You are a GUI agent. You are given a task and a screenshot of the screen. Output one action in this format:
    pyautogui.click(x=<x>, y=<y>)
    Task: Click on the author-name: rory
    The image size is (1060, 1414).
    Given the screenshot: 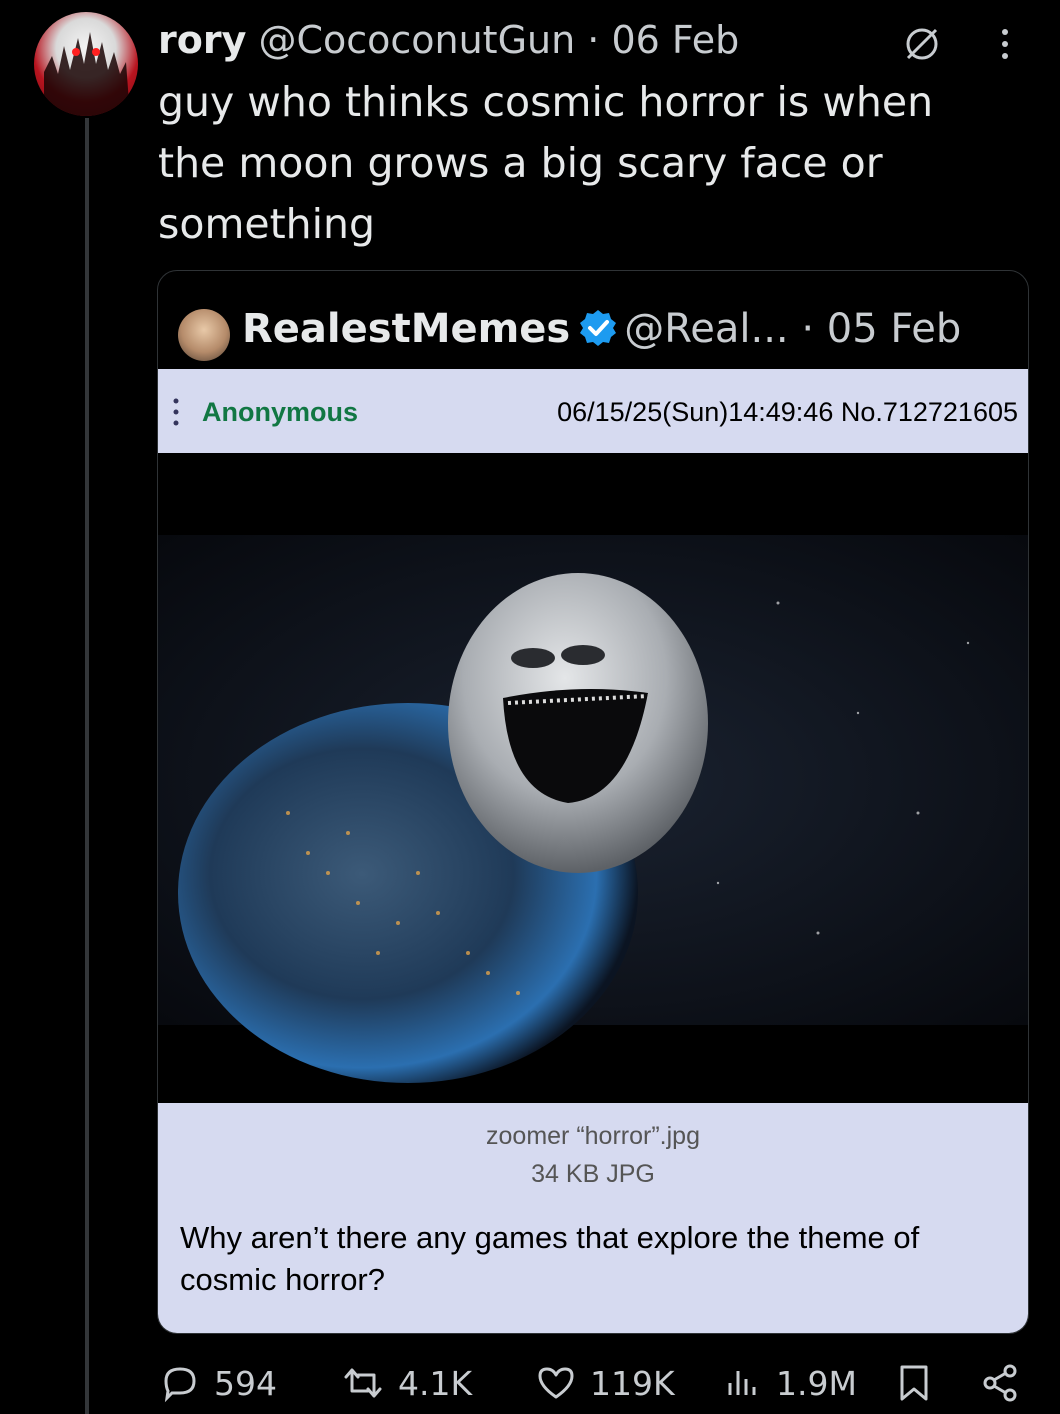 What is the action you would take?
    pyautogui.click(x=202, y=40)
    